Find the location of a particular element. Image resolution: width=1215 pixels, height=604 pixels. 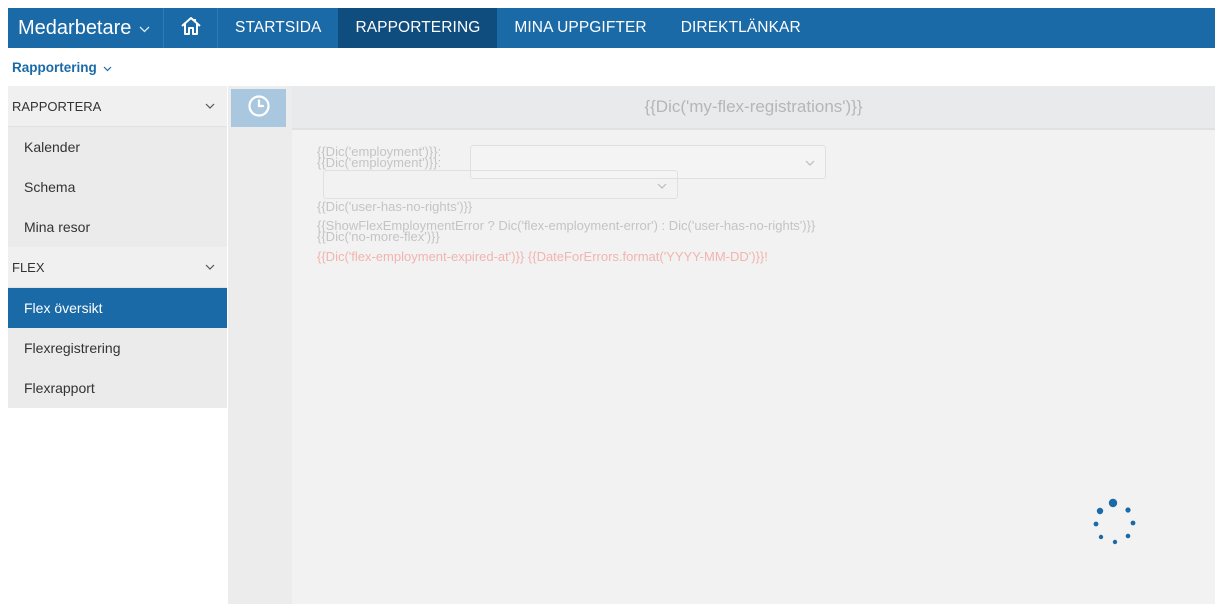

sidebar-item-mina-resor: Mina resor is located at coordinates (117, 227).